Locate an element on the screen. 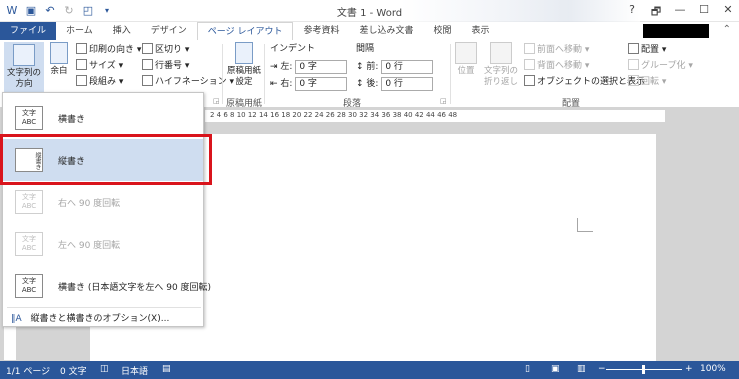  tab-view: 表示 is located at coordinates (481, 31).